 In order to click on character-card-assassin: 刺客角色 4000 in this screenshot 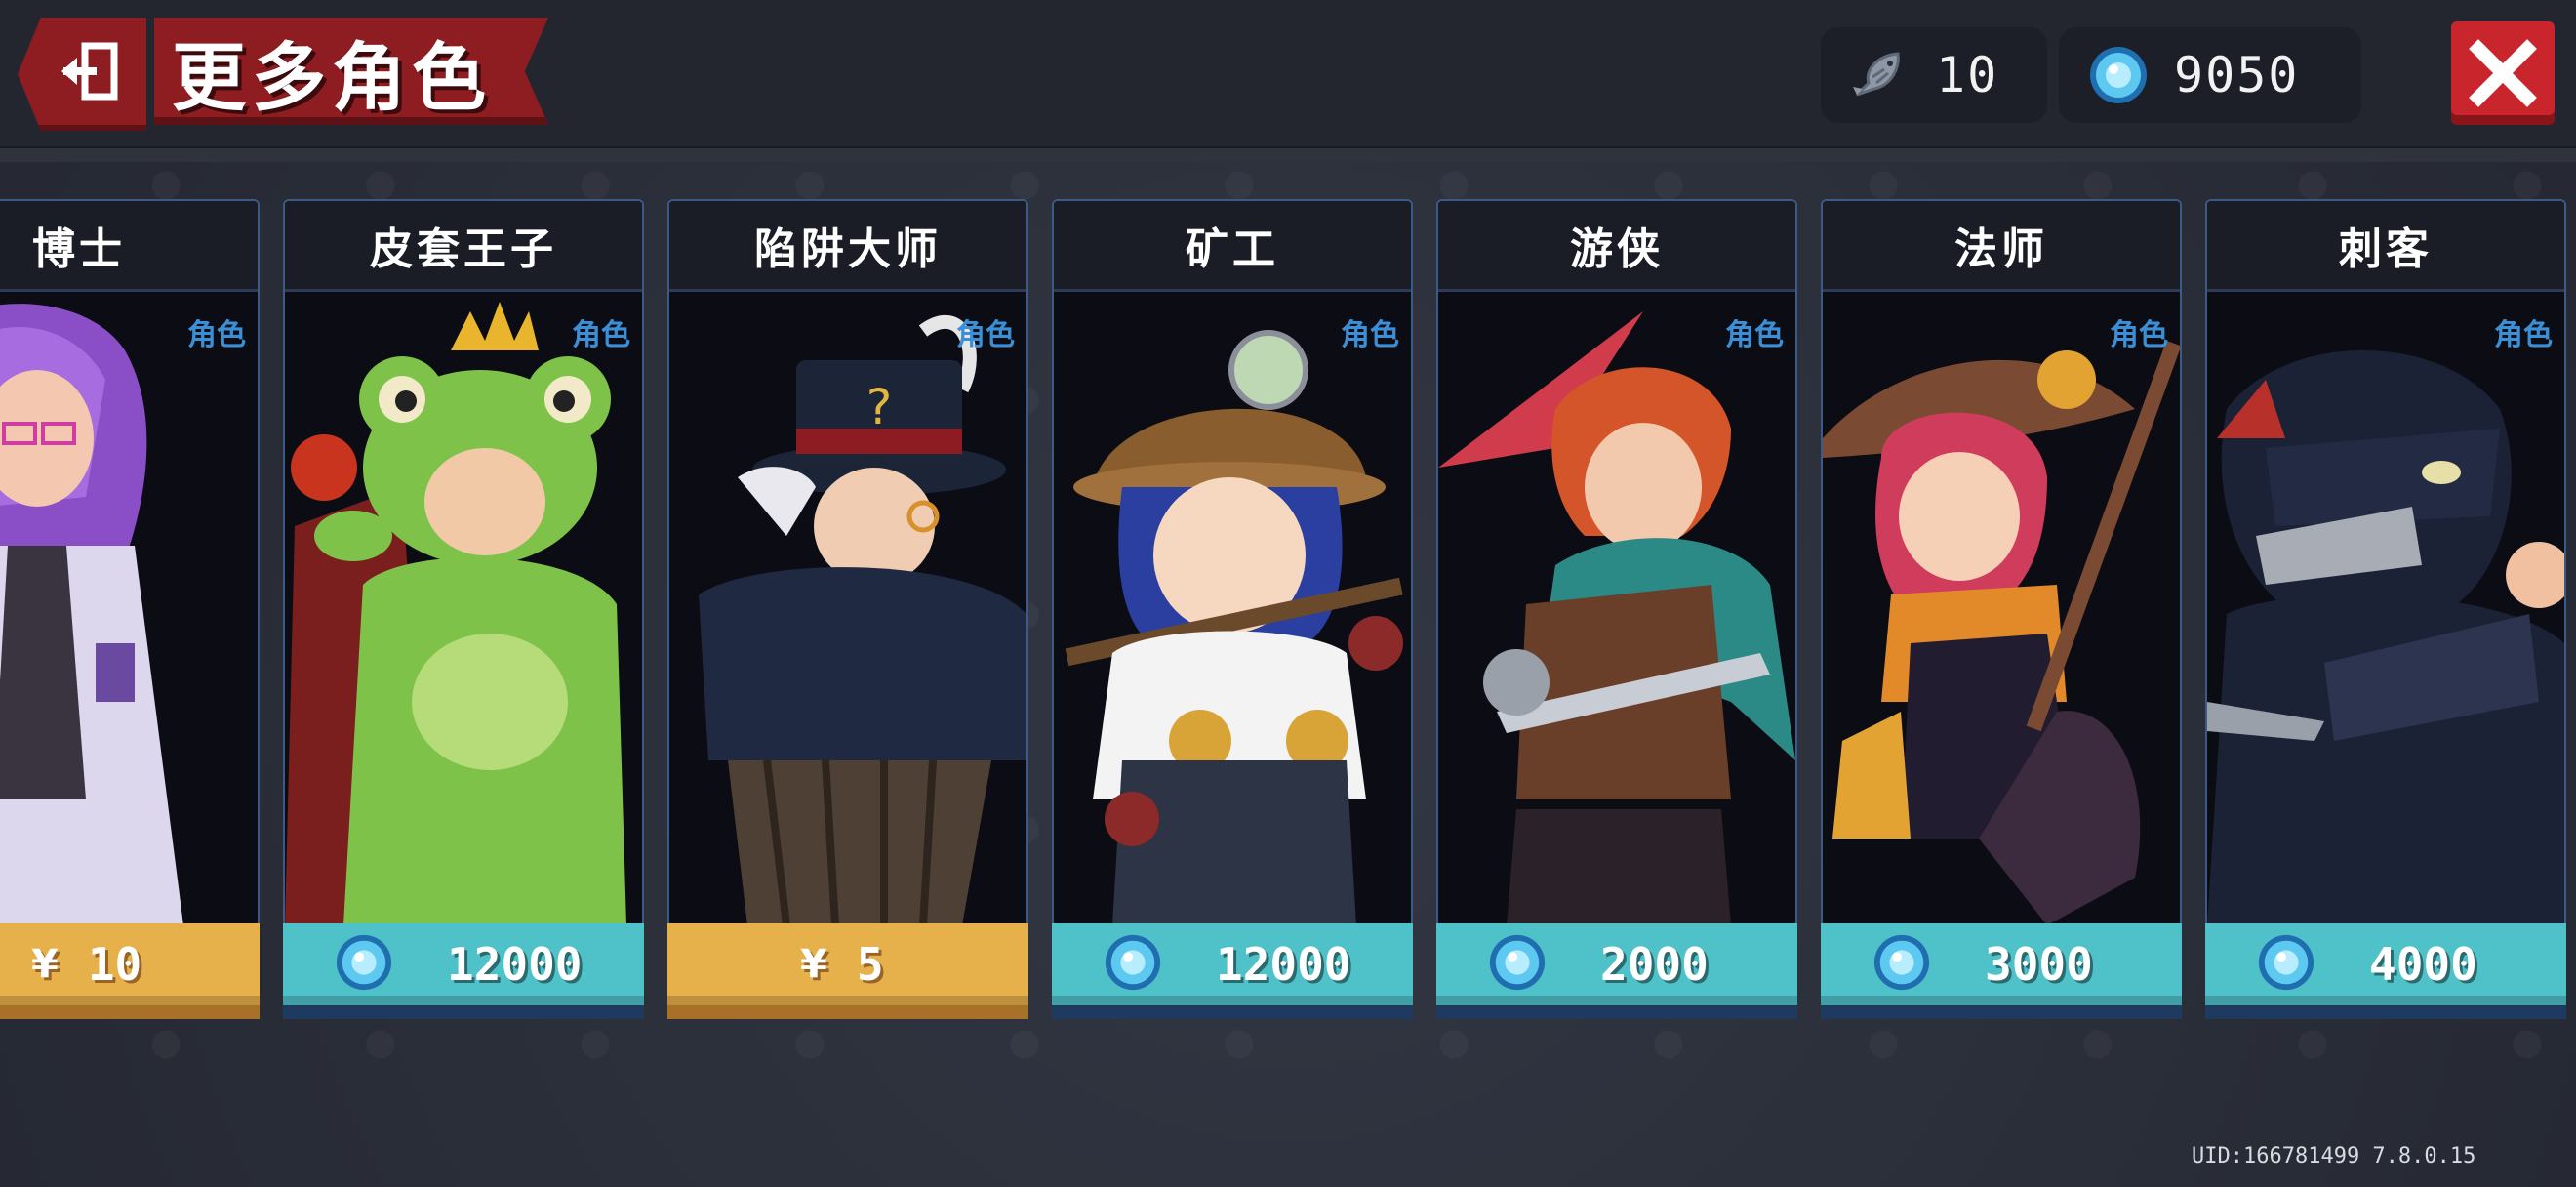, I will do `click(2385, 609)`.